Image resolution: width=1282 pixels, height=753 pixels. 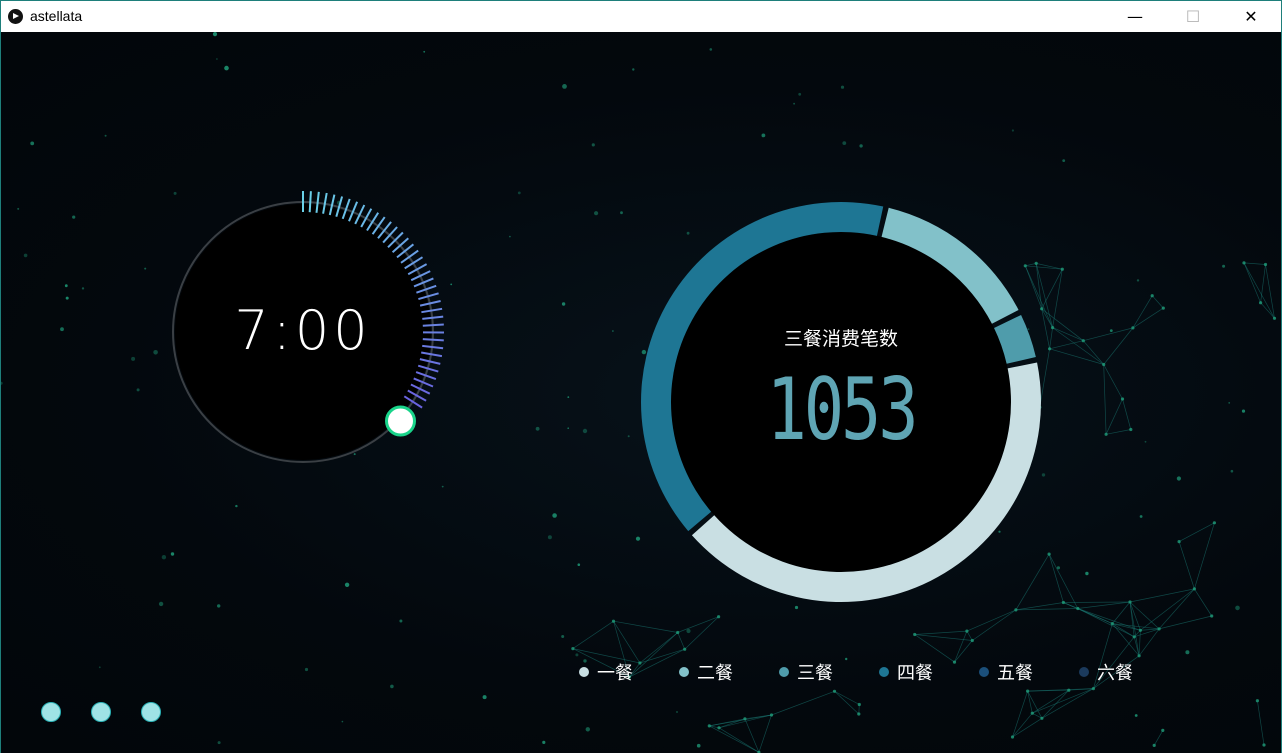 What do you see at coordinates (842, 410) in the screenshot?
I see `donut-total-value: 1053` at bounding box center [842, 410].